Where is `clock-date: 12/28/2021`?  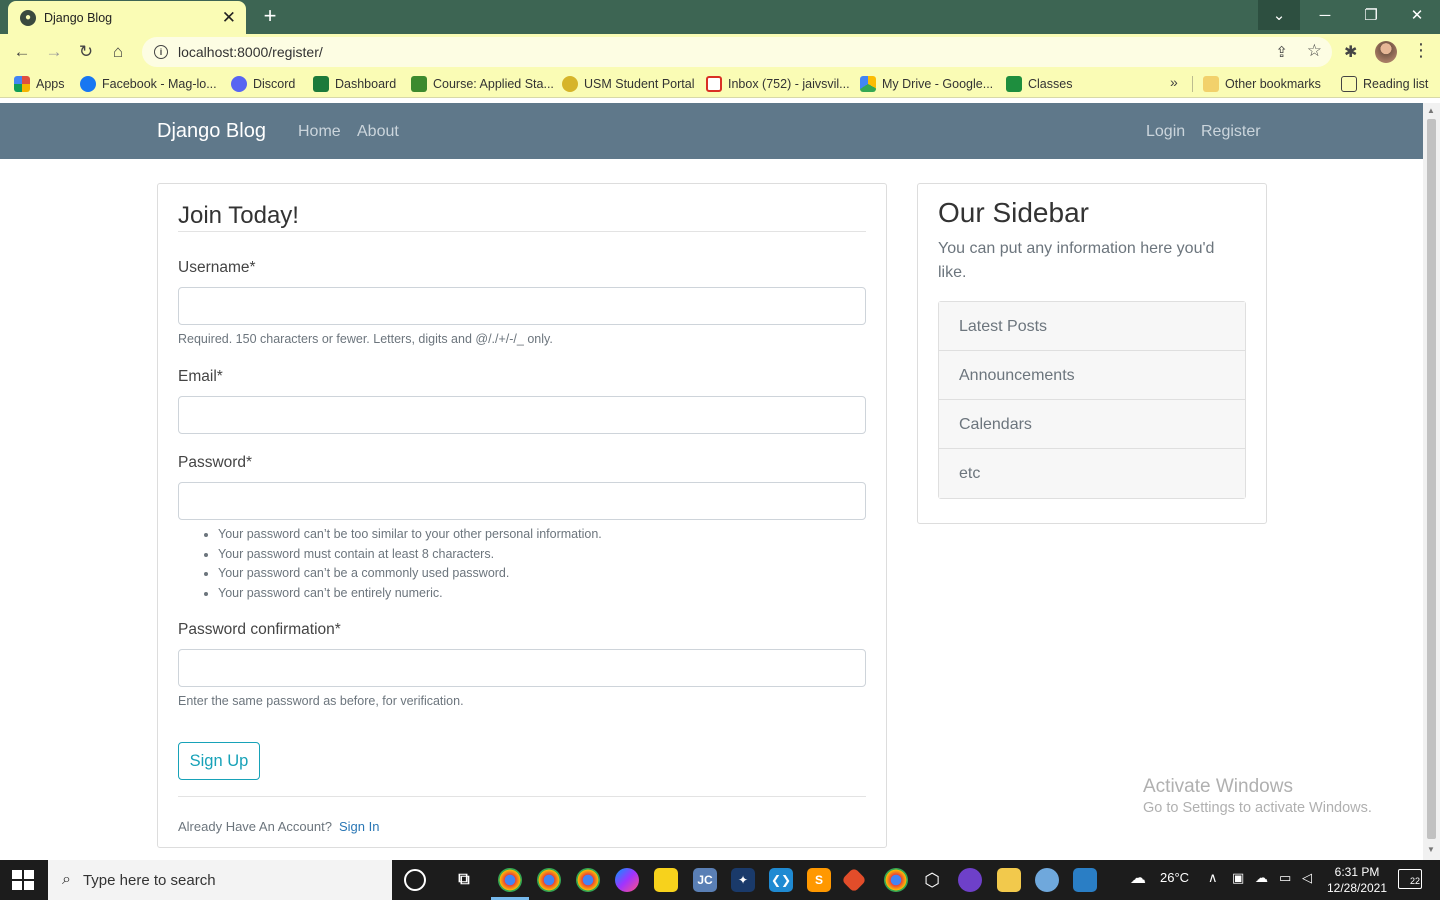
clock-date: 12/28/2021 is located at coordinates (1357, 888).